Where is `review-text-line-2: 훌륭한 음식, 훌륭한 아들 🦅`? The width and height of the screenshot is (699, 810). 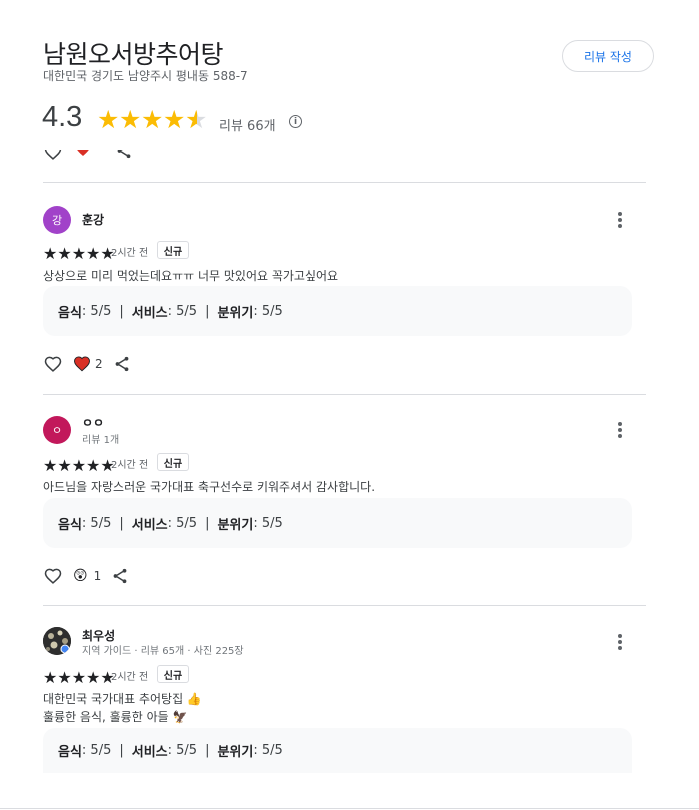 review-text-line-2: 훌륭한 음식, 훌륭한 아들 🦅 is located at coordinates (115, 717).